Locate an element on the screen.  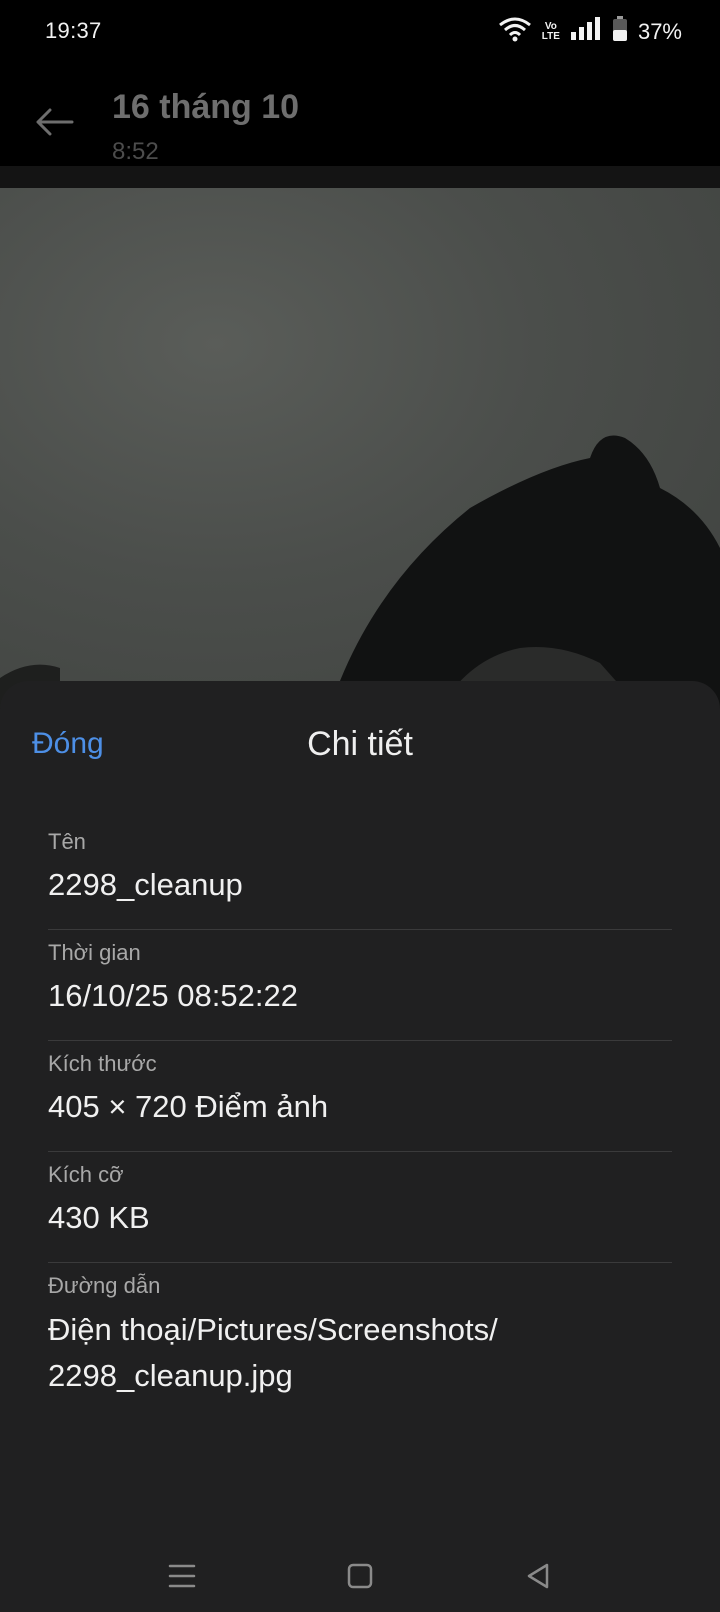
detail-label: Kích cỡ is located at coordinates (86, 1174).